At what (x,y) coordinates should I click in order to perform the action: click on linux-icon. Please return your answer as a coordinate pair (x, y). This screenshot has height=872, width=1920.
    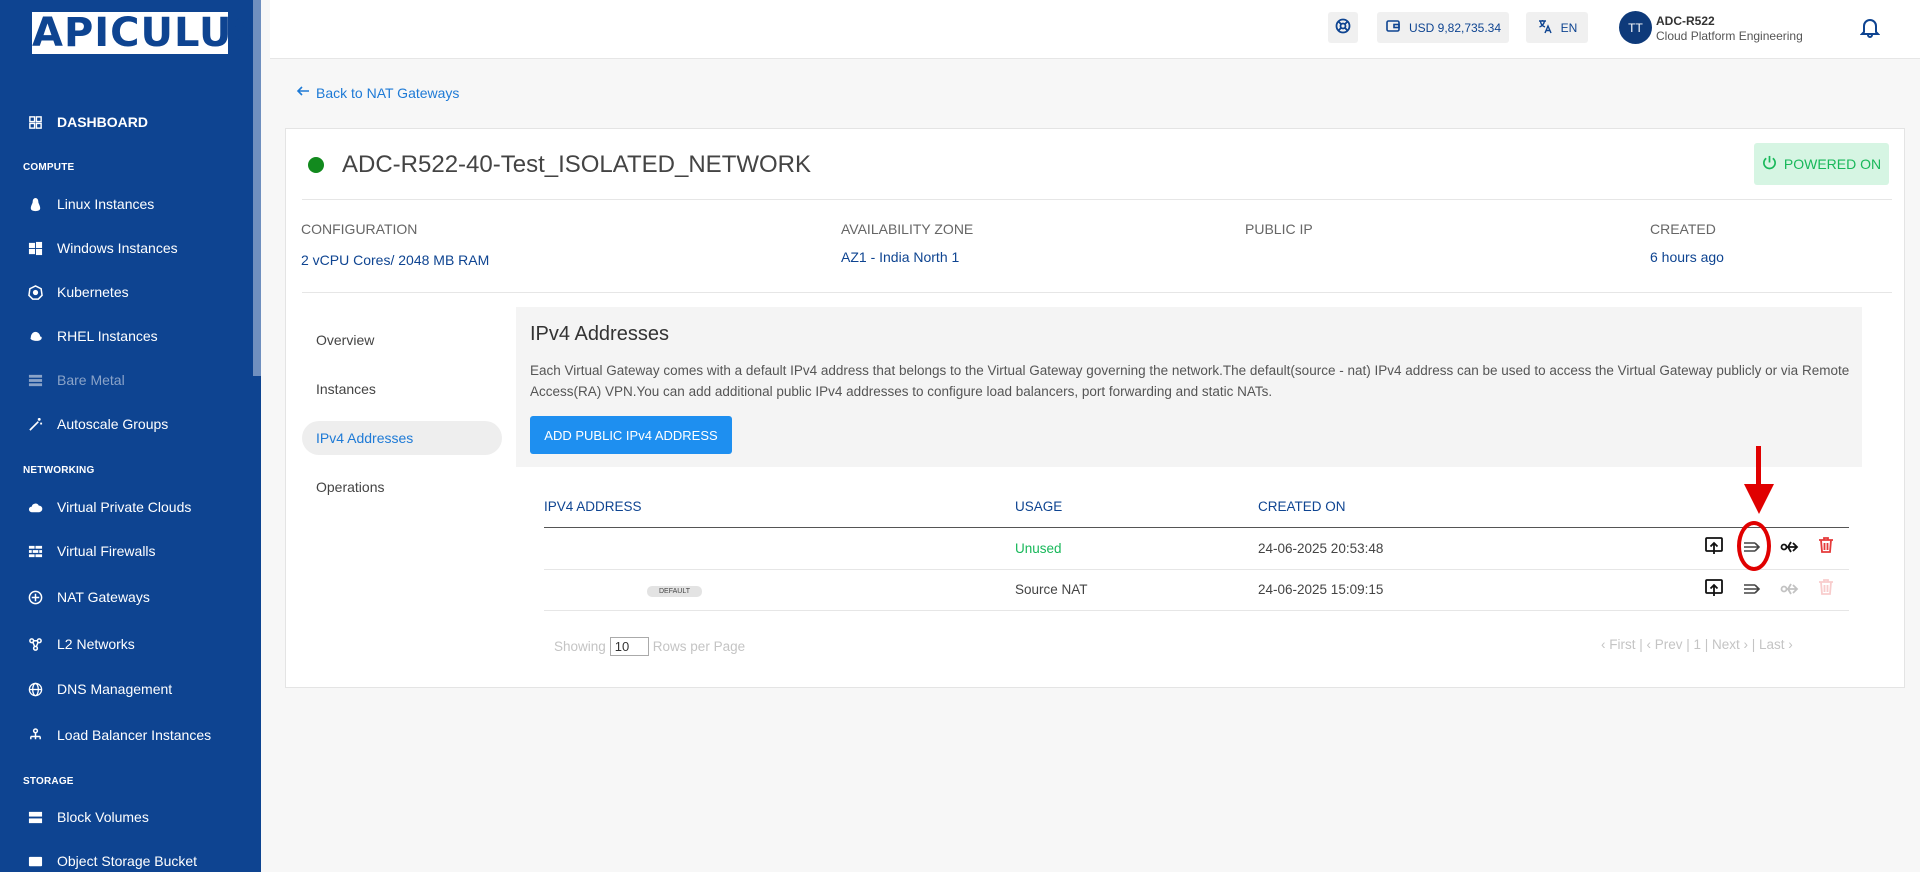
    Looking at the image, I should click on (35, 204).